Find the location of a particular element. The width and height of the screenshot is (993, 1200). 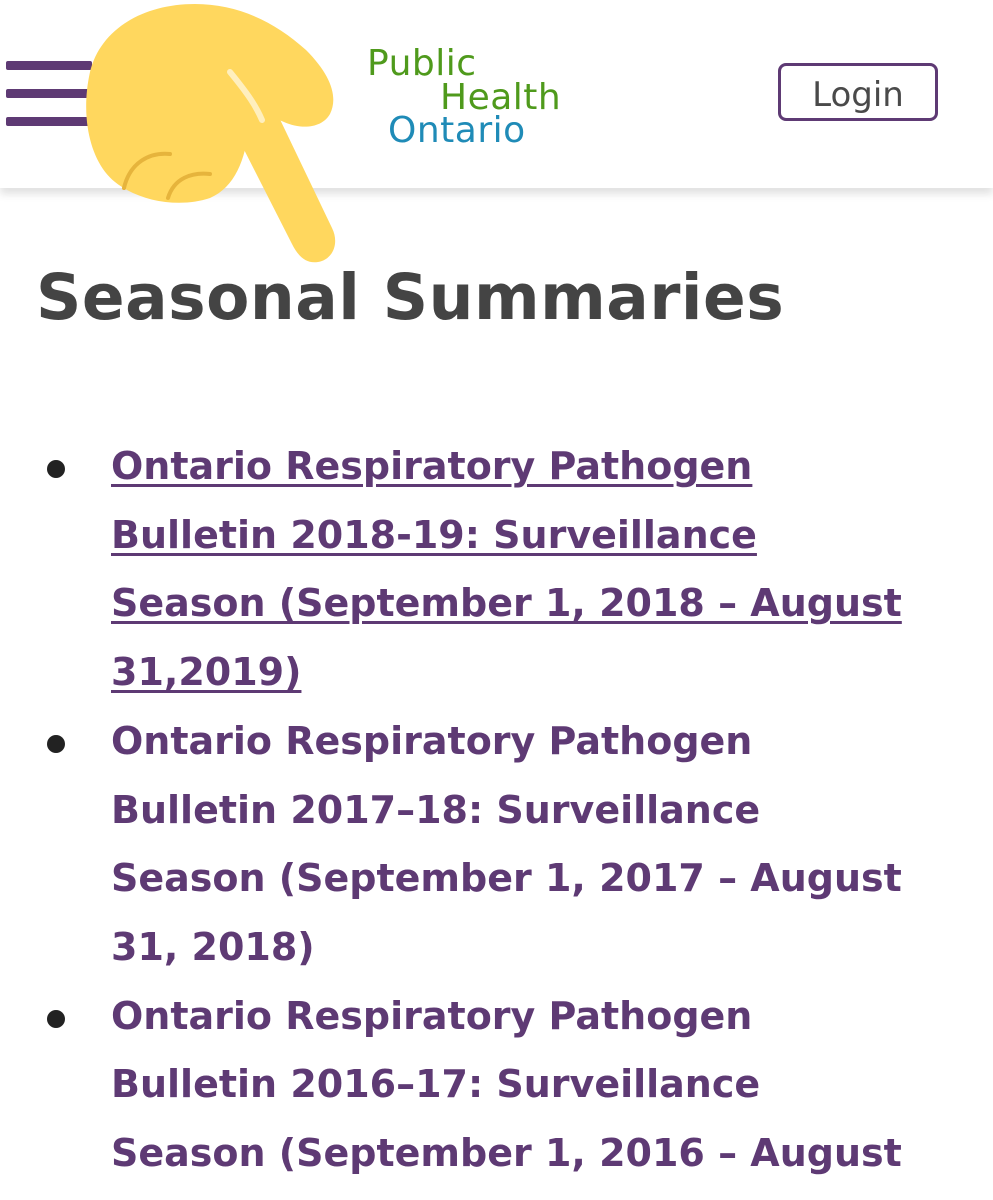

link-text-line: Season (September 1, 2017 – August is located at coordinates (506, 878).